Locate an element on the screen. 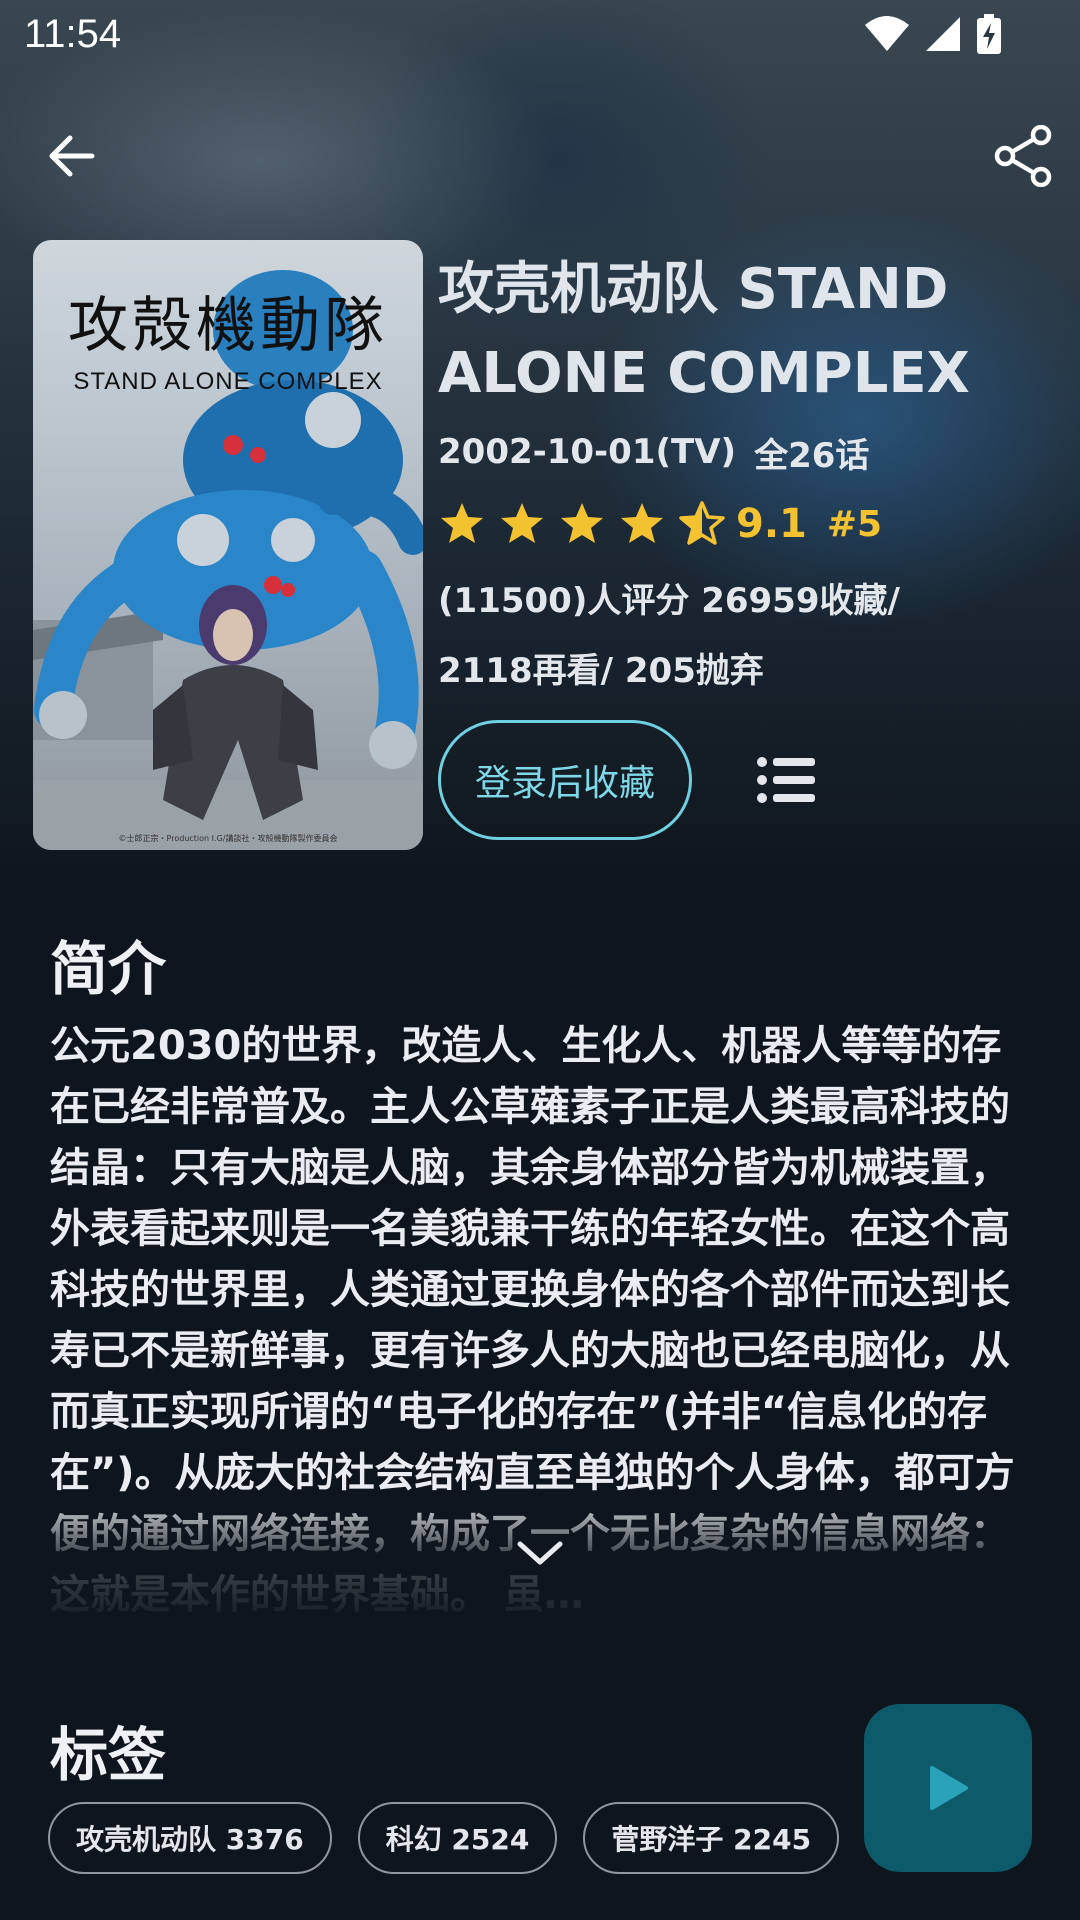 The height and width of the screenshot is (1920, 1080). wifi-icon is located at coordinates (887, 34).